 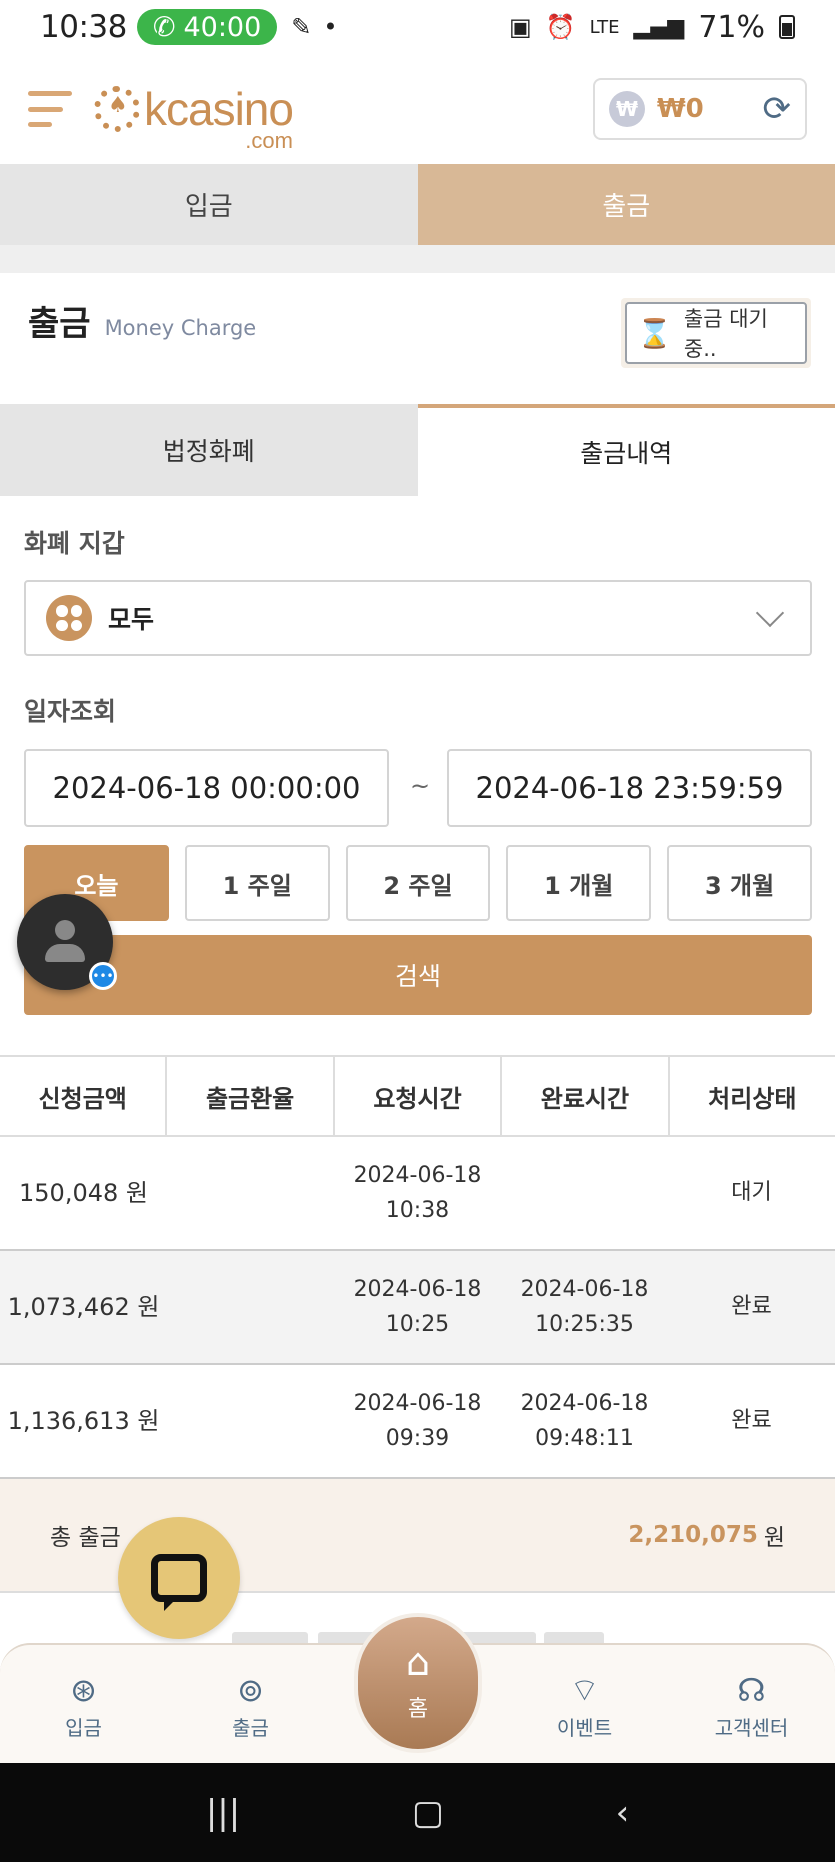 What do you see at coordinates (560, 27) in the screenshot?
I see `alarm-icon: ⏰` at bounding box center [560, 27].